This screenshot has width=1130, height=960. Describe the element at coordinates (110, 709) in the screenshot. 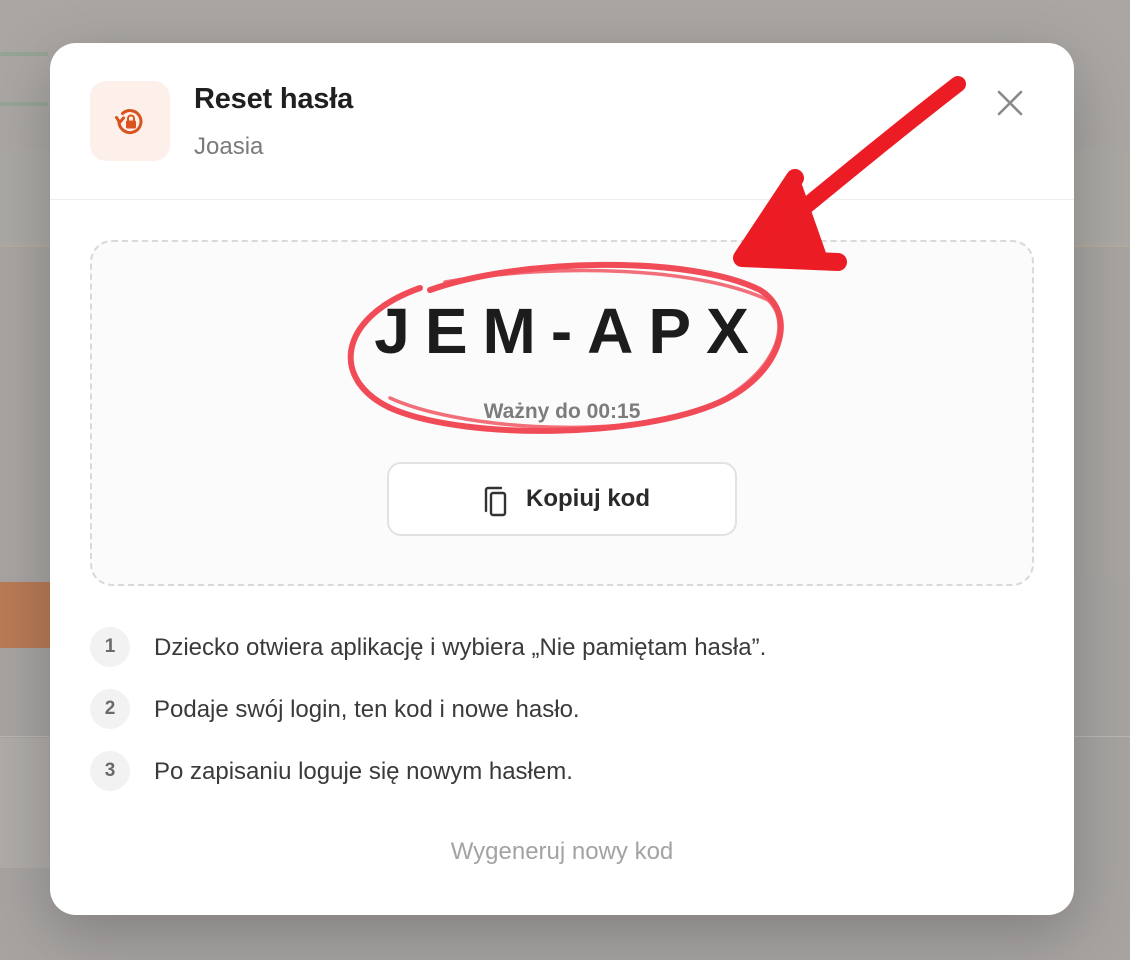

I see `step-number: 2` at that location.